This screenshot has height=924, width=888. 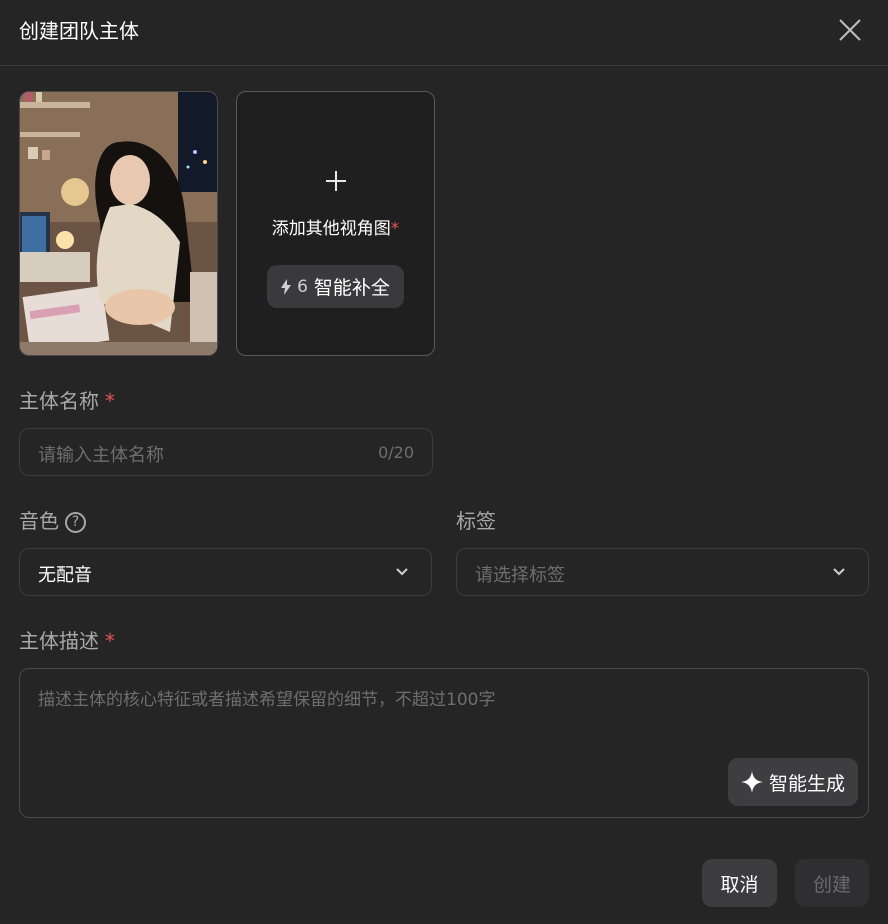 What do you see at coordinates (832, 883) in the screenshot?
I see `create-button: 创建` at bounding box center [832, 883].